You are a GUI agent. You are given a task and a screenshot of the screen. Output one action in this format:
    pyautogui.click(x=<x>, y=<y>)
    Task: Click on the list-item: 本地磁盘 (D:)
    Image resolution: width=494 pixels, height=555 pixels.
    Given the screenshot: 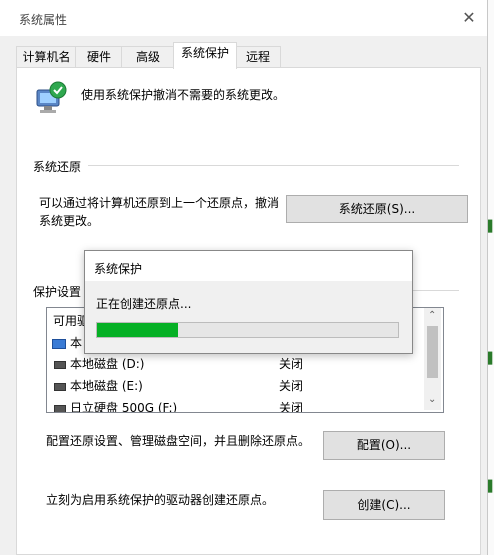 What is the action you would take?
    pyautogui.click(x=95, y=364)
    